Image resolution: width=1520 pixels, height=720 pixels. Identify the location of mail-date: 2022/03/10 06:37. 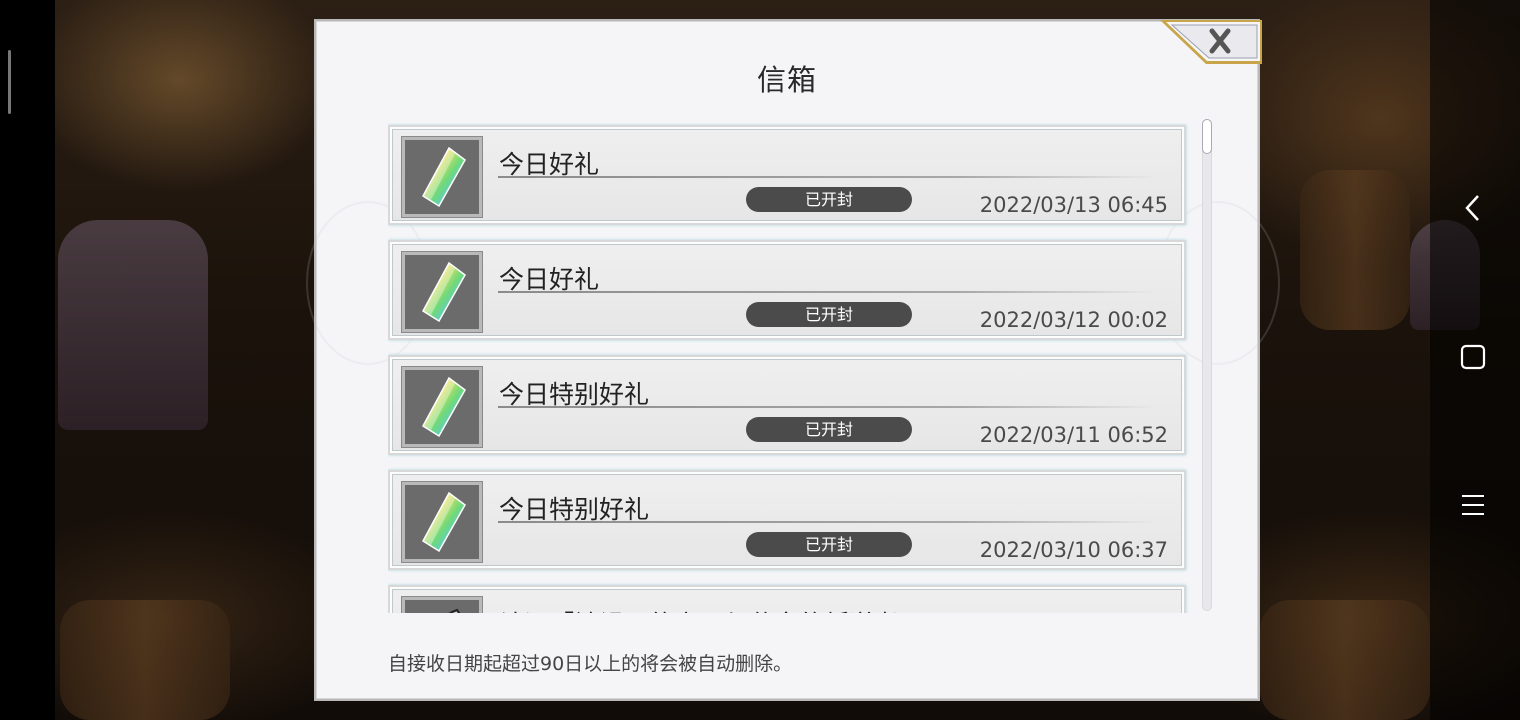
(1073, 550).